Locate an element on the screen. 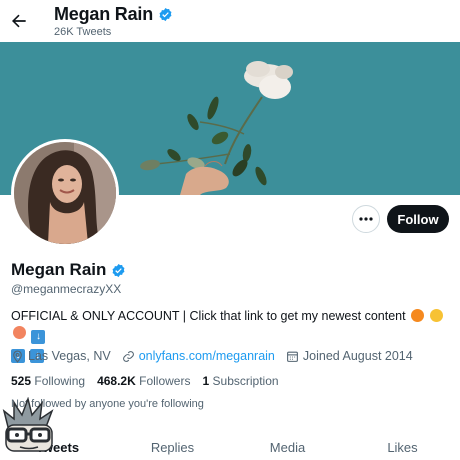 Image resolution: width=460 pixels, height=460 pixels. tab-likes: Likes is located at coordinates (402, 446).